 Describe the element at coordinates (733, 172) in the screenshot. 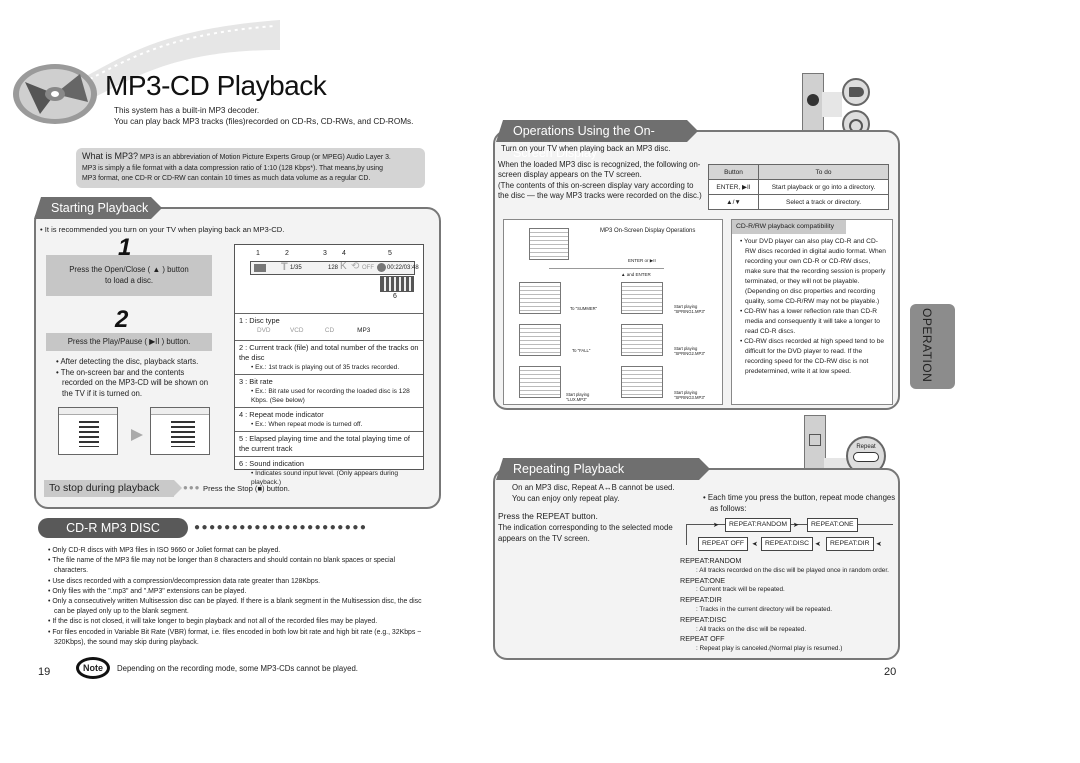

I see `table-header: Button` at that location.